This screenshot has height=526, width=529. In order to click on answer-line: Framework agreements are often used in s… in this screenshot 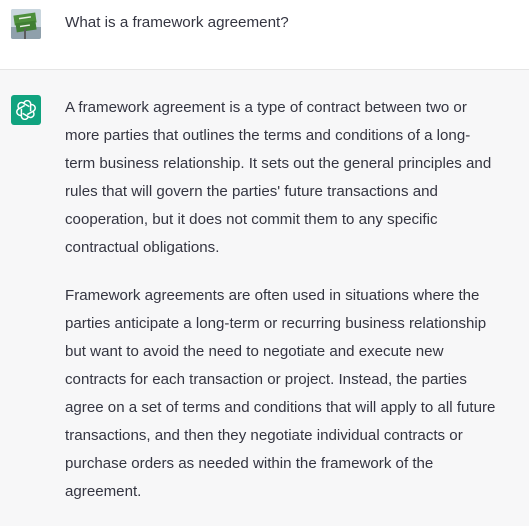, I will do `click(272, 295)`.